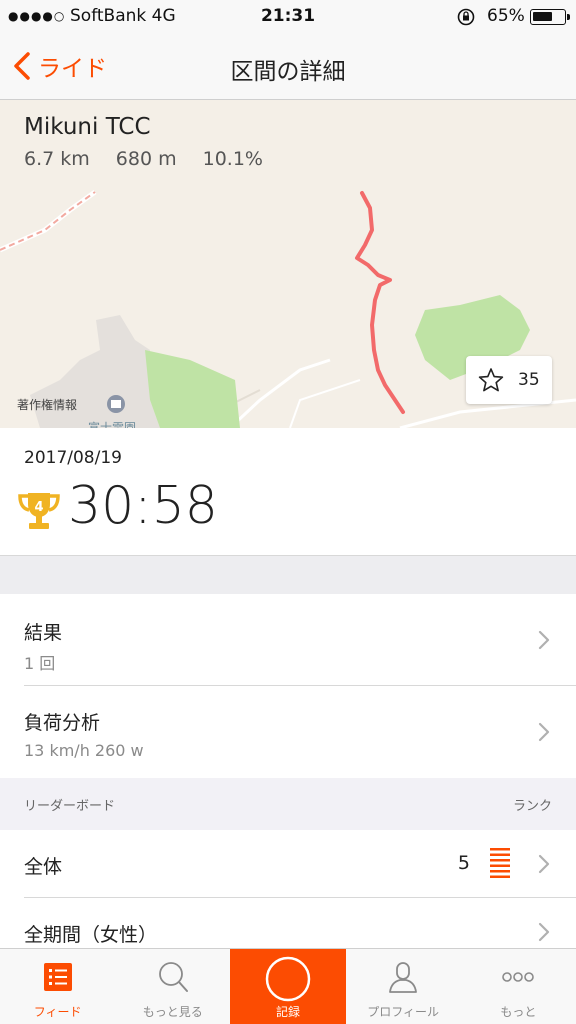 Image resolution: width=576 pixels, height=1024 pixels. What do you see at coordinates (172, 1012) in the screenshot?
I see `tab-explore-label: もっと見る` at bounding box center [172, 1012].